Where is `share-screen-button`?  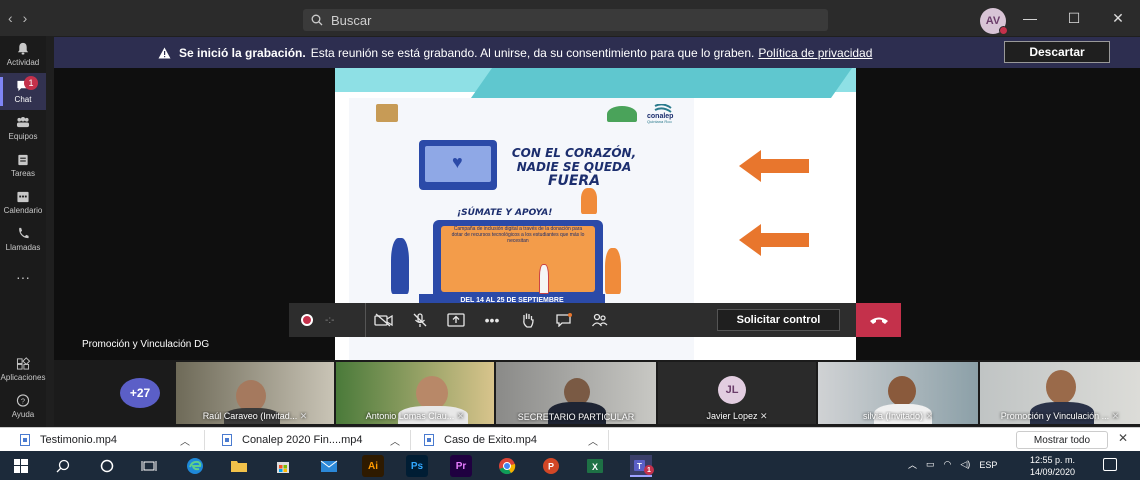
share-screen-button is located at coordinates (456, 320).